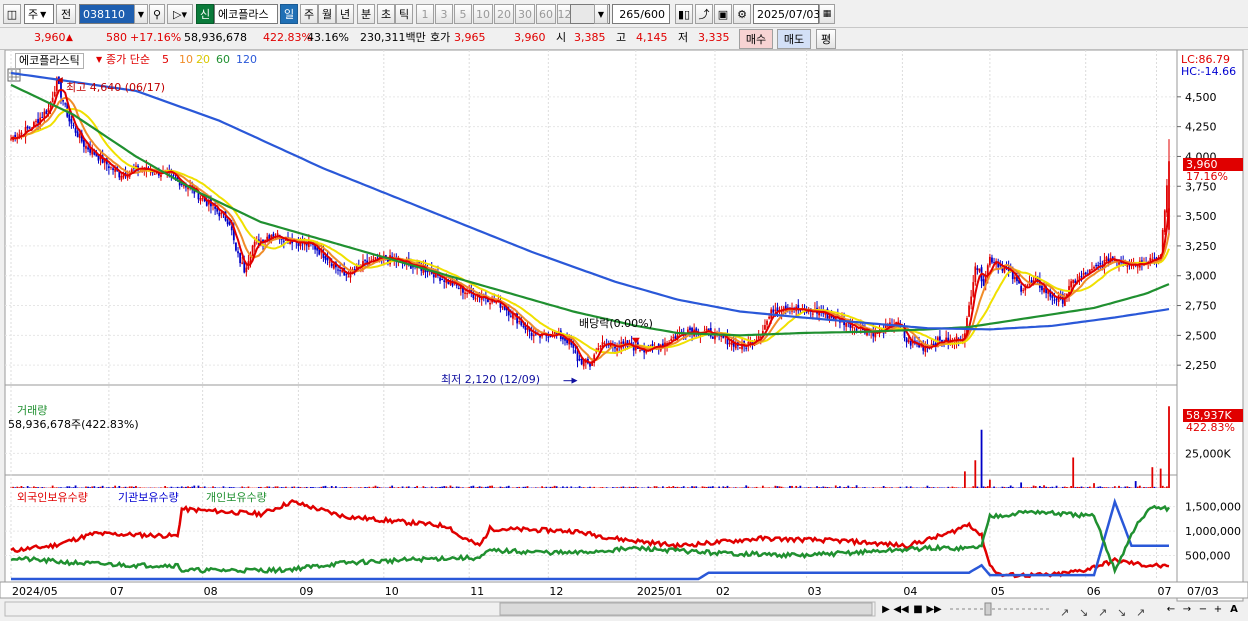 Image resolution: width=1248 pixels, height=621 pixels. I want to click on time-axis-bg, so click(624, 590).